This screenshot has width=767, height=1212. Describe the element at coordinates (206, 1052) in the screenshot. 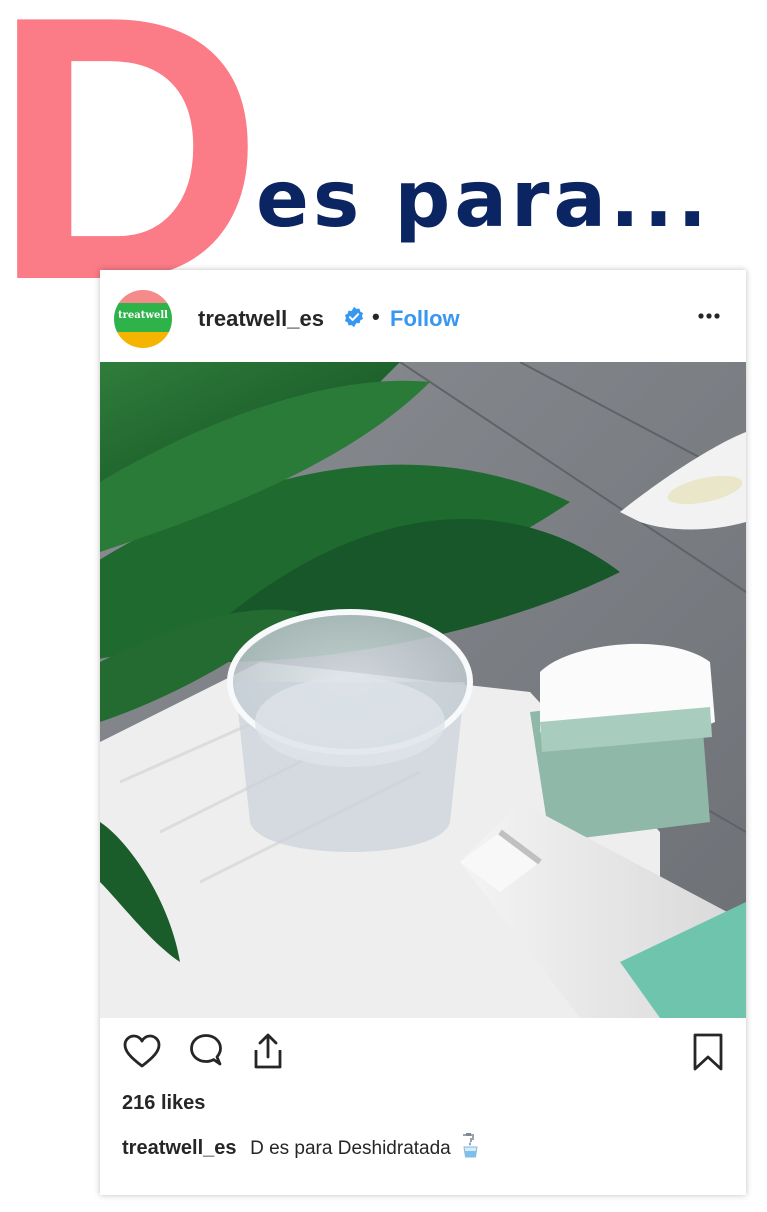

I see `comment-icon` at that location.